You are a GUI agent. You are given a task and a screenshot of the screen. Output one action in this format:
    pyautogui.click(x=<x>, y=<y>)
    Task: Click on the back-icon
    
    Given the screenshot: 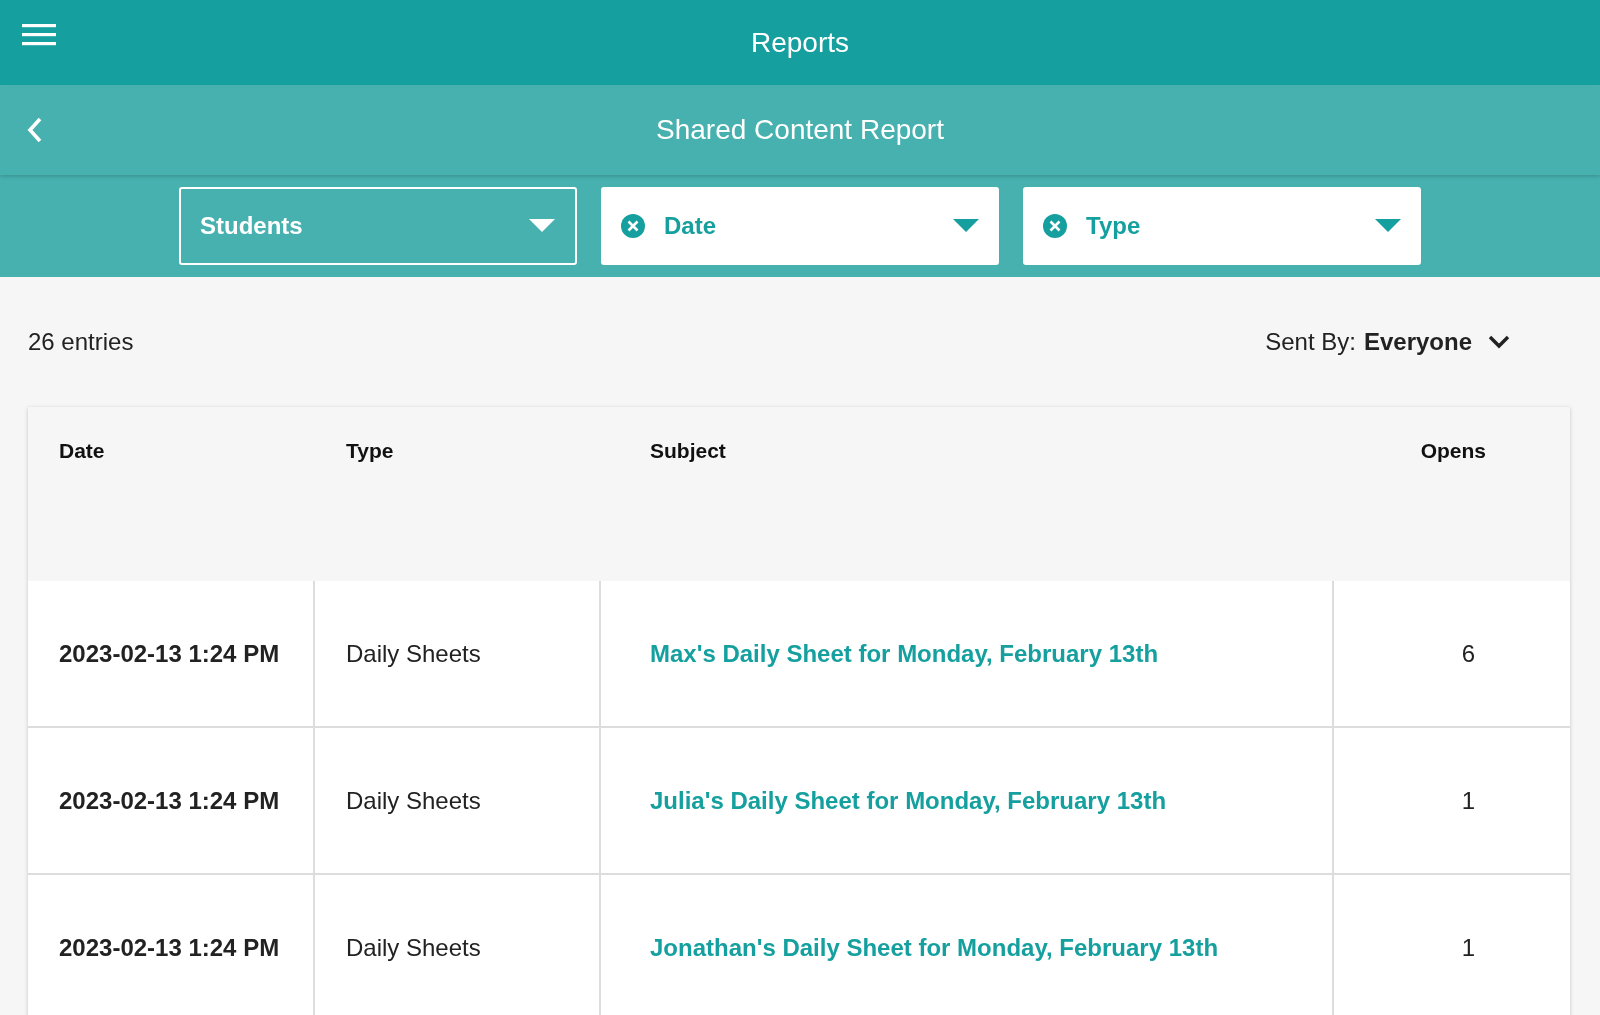 What is the action you would take?
    pyautogui.click(x=35, y=130)
    